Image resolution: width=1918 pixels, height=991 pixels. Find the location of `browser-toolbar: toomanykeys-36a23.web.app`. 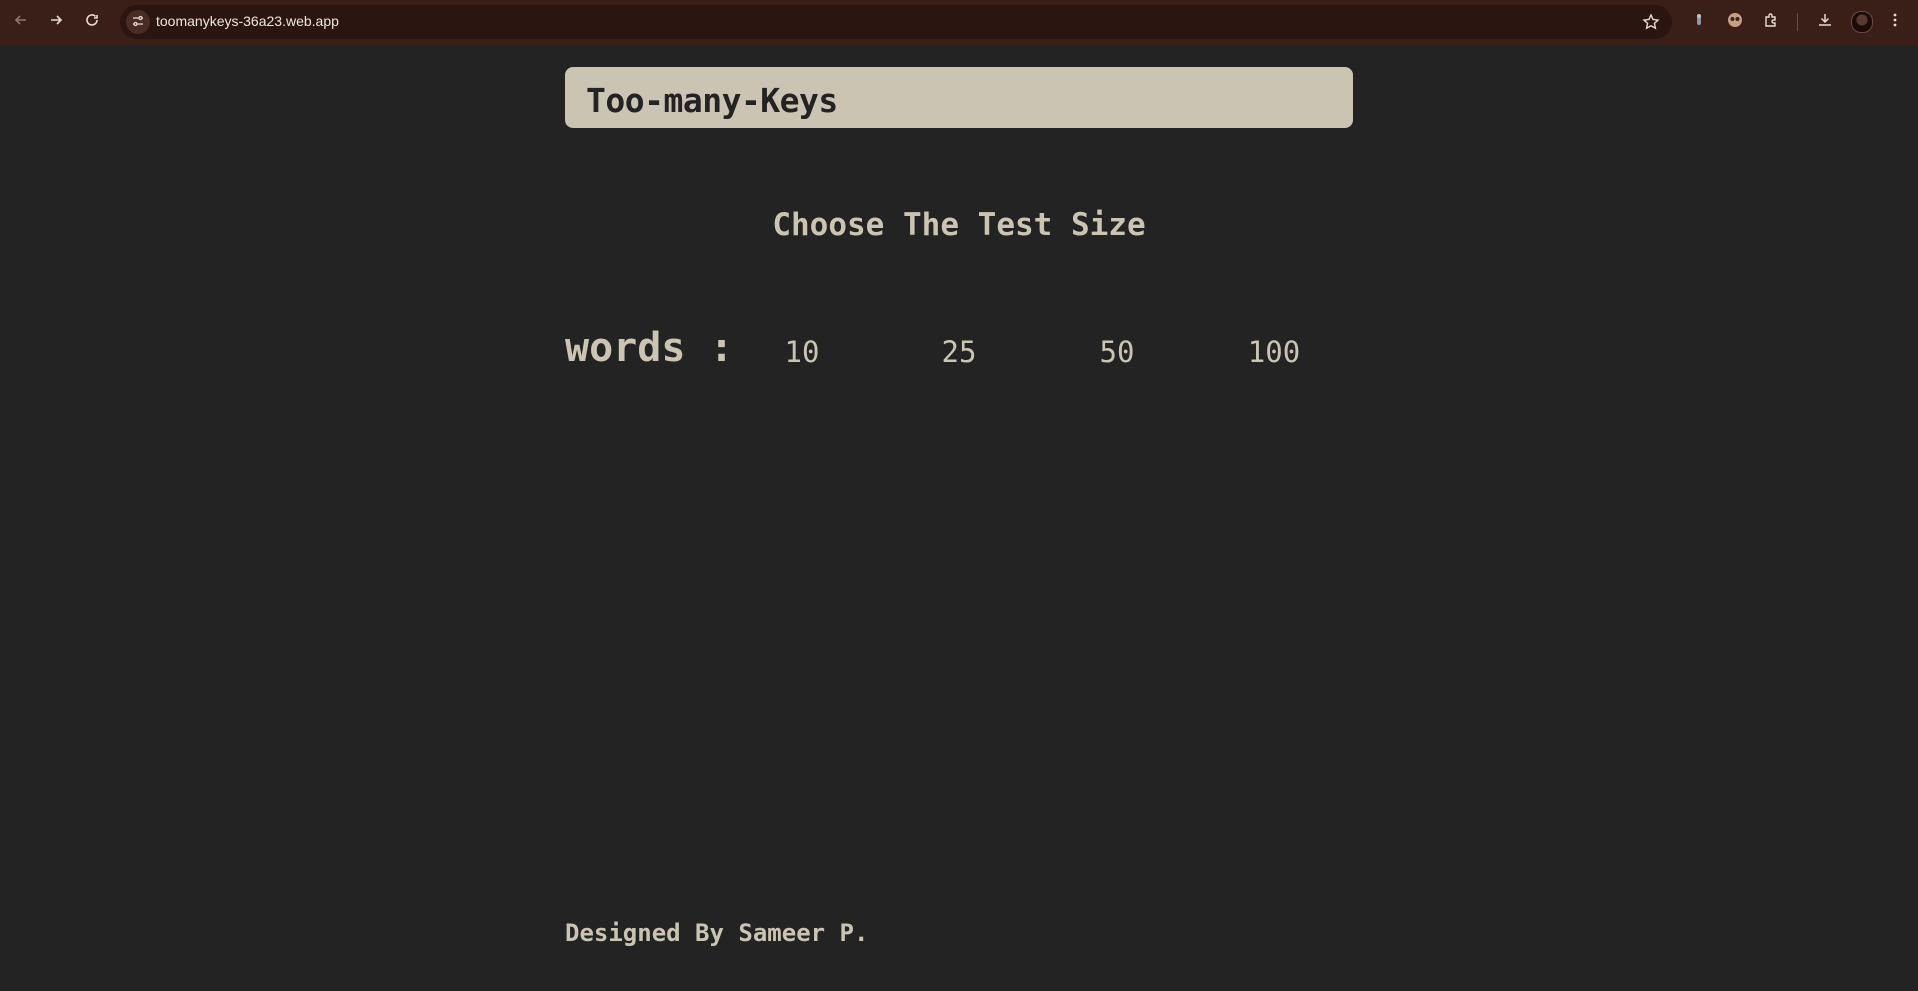

browser-toolbar: toomanykeys-36a23.web.app is located at coordinates (959, 22).